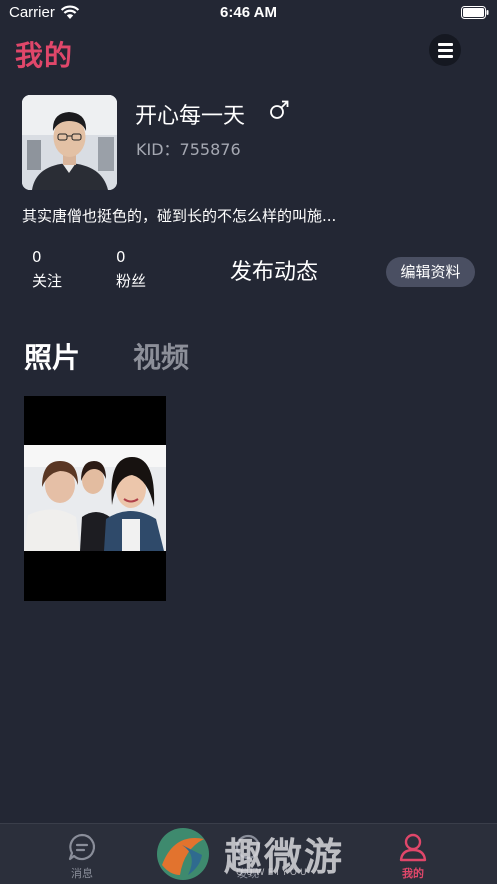  I want to click on status-bar: Carrier 6:46 AM, so click(248, 13).